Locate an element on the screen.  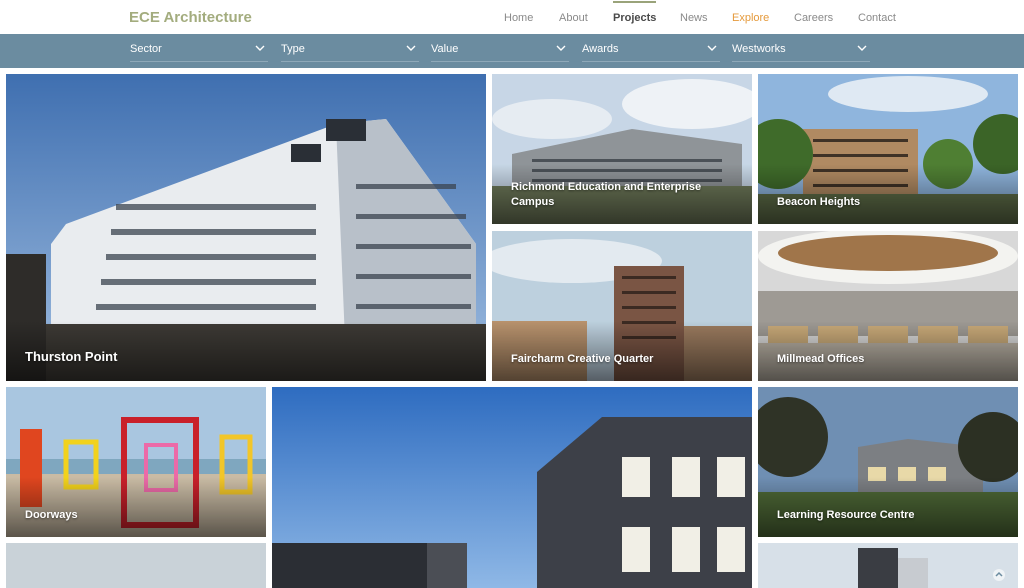
project-title: Richmond Education and Enterprise Campus is located at coordinates (606, 194).